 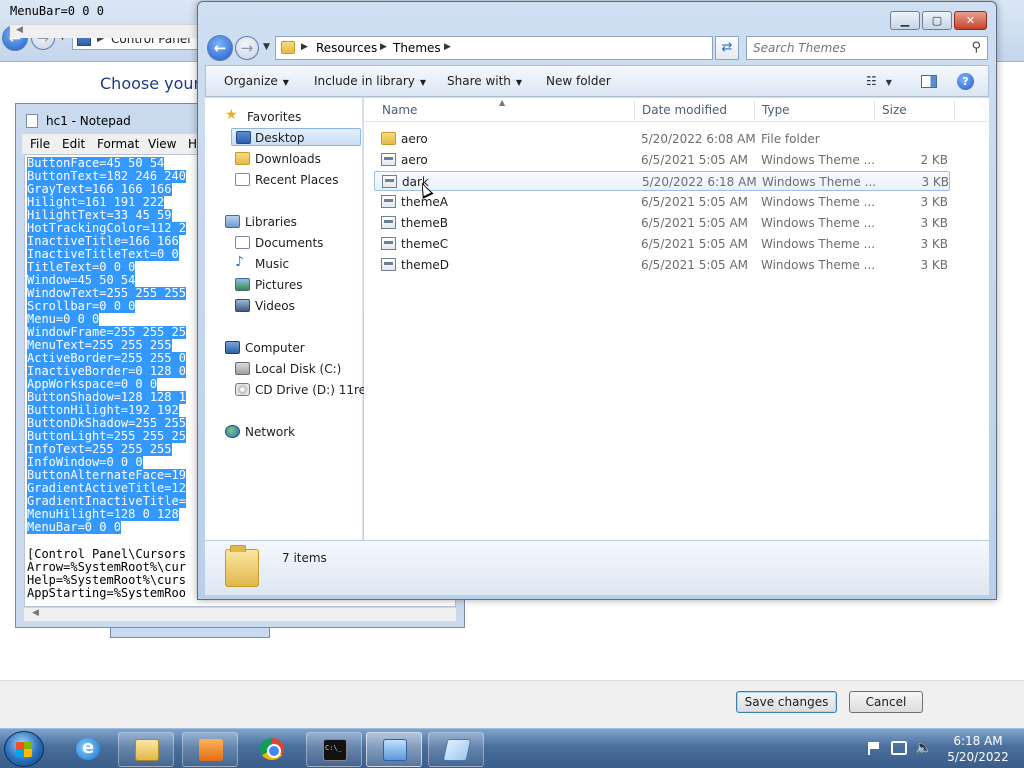 I want to click on taskbar-windows-explorer, so click(x=146, y=749).